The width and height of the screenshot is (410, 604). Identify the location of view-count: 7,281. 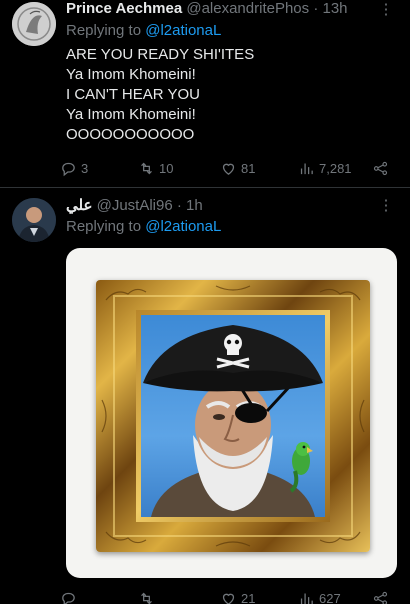
(335, 168).